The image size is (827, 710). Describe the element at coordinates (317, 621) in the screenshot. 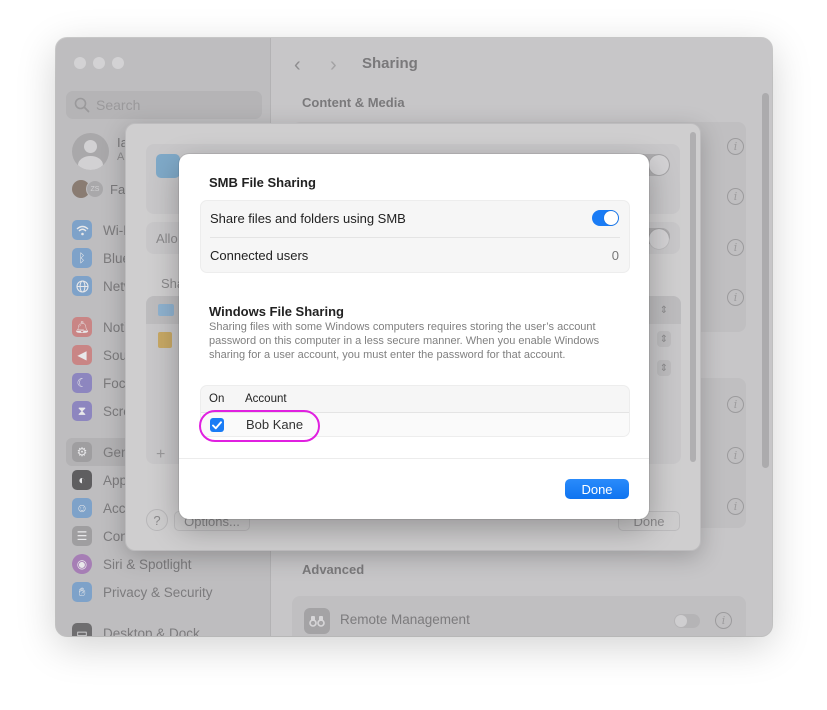

I see `binoculars-icon` at that location.